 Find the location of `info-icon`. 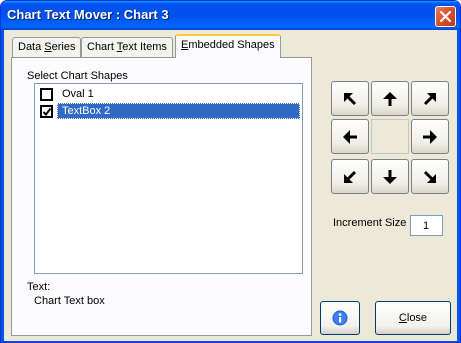

info-icon is located at coordinates (340, 318).